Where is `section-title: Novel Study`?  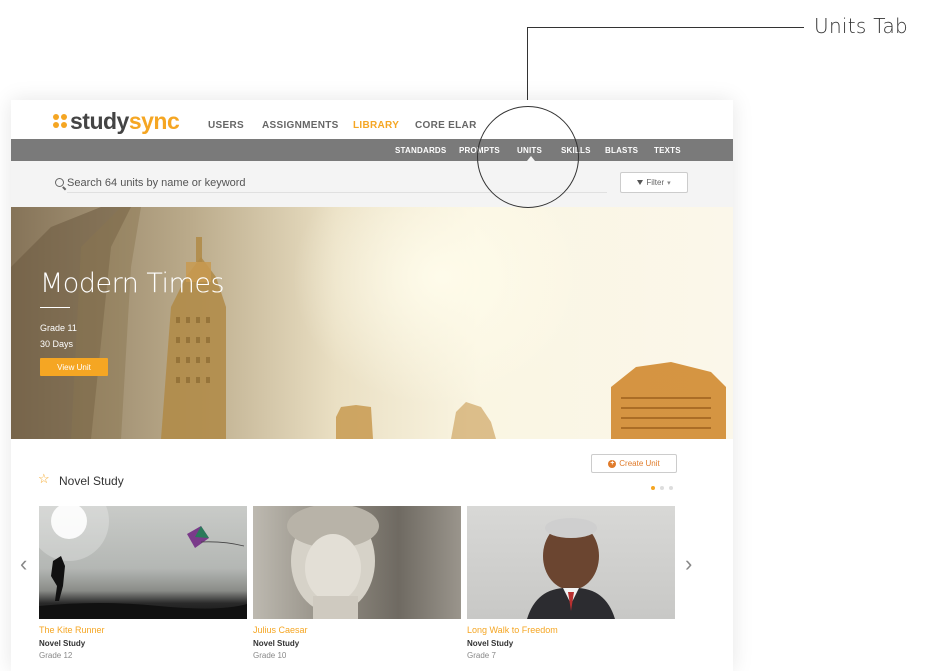
section-title: Novel Study is located at coordinates (91, 481).